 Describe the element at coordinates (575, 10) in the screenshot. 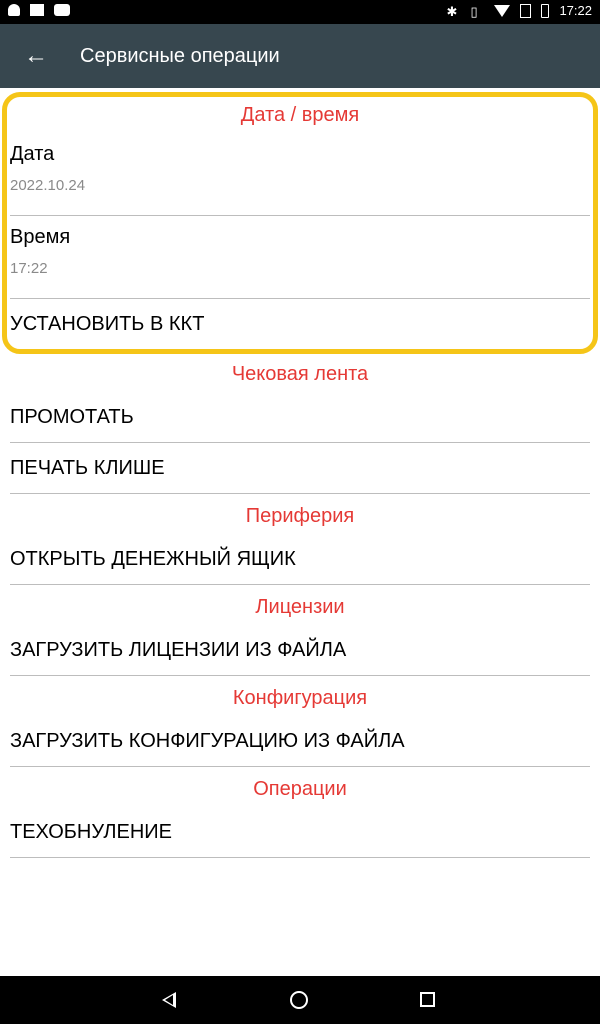

I see `status-time: 17:22` at that location.